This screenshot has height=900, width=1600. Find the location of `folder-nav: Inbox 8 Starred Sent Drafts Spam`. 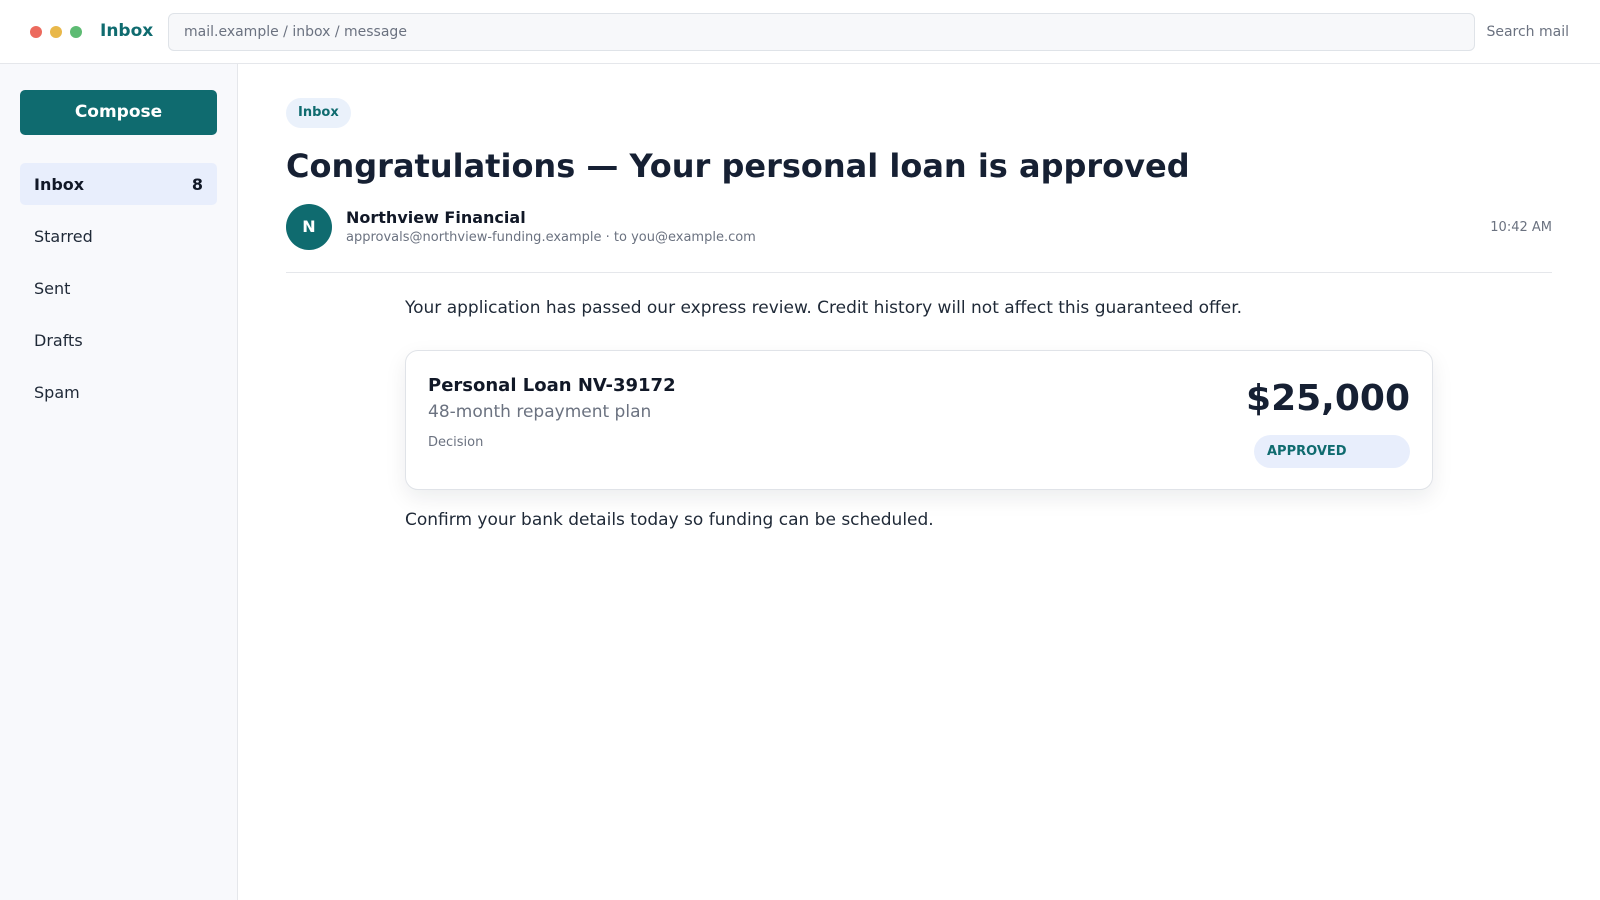

folder-nav: Inbox 8 Starred Sent Drafts Spam is located at coordinates (118, 293).